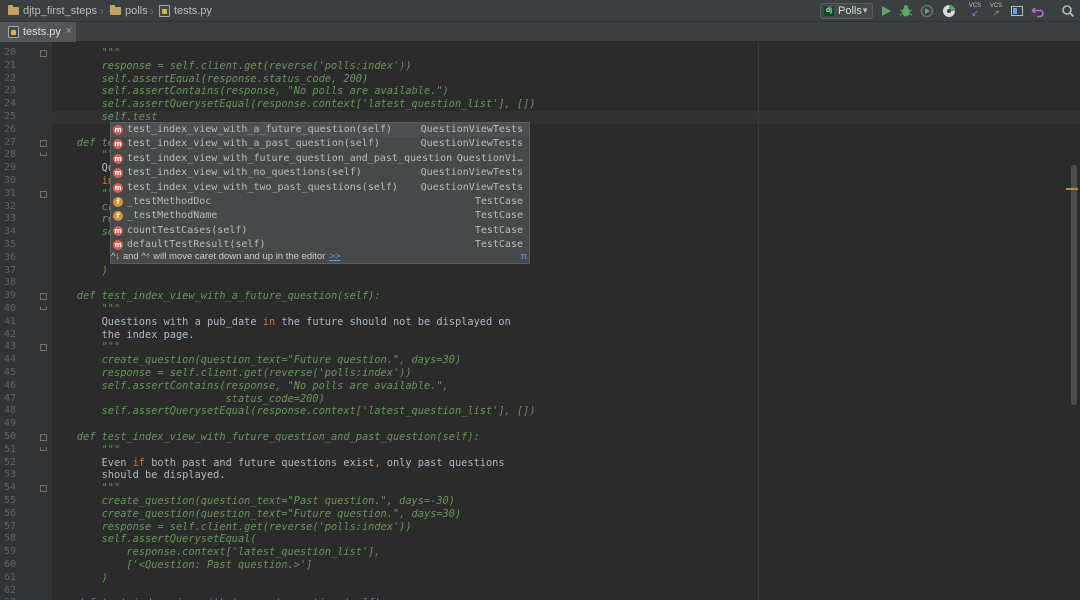 The height and width of the screenshot is (600, 1080). I want to click on line-number: 47, so click(10, 398).